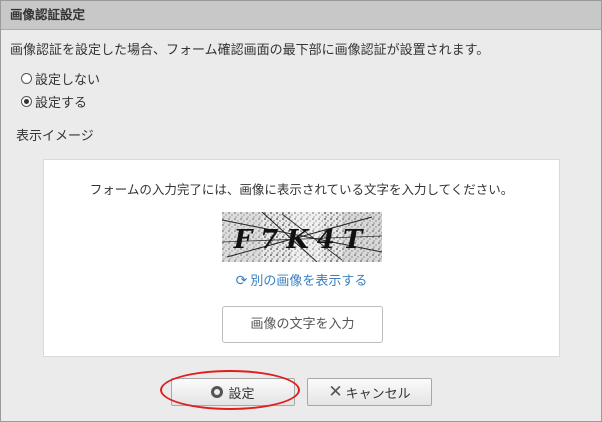 This screenshot has height=422, width=602. Describe the element at coordinates (26, 78) in the screenshot. I see `radio-unchecked-icon` at that location.